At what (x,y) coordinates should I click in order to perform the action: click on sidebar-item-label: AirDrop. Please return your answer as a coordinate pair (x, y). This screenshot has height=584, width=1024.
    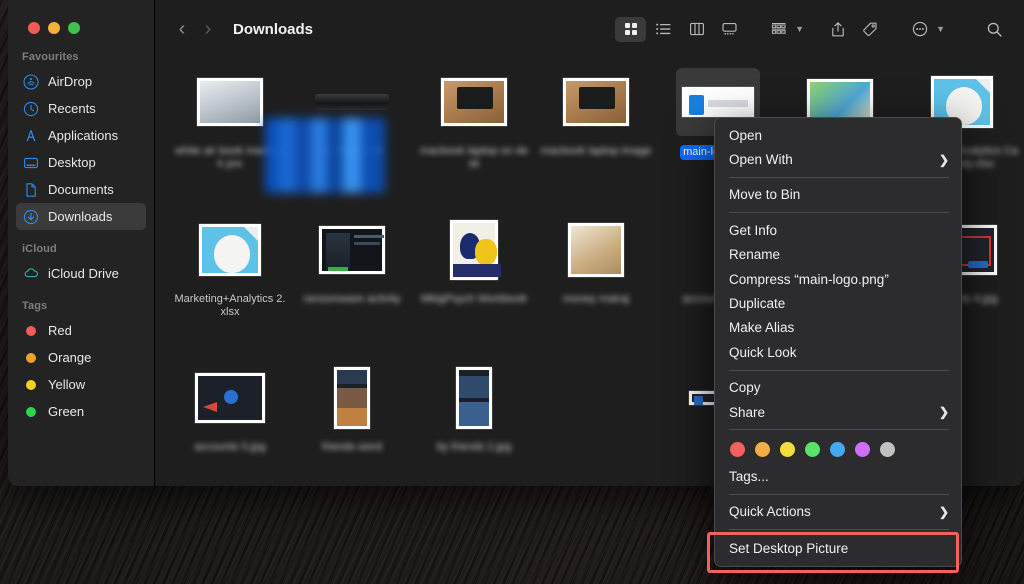
    Looking at the image, I should click on (70, 81).